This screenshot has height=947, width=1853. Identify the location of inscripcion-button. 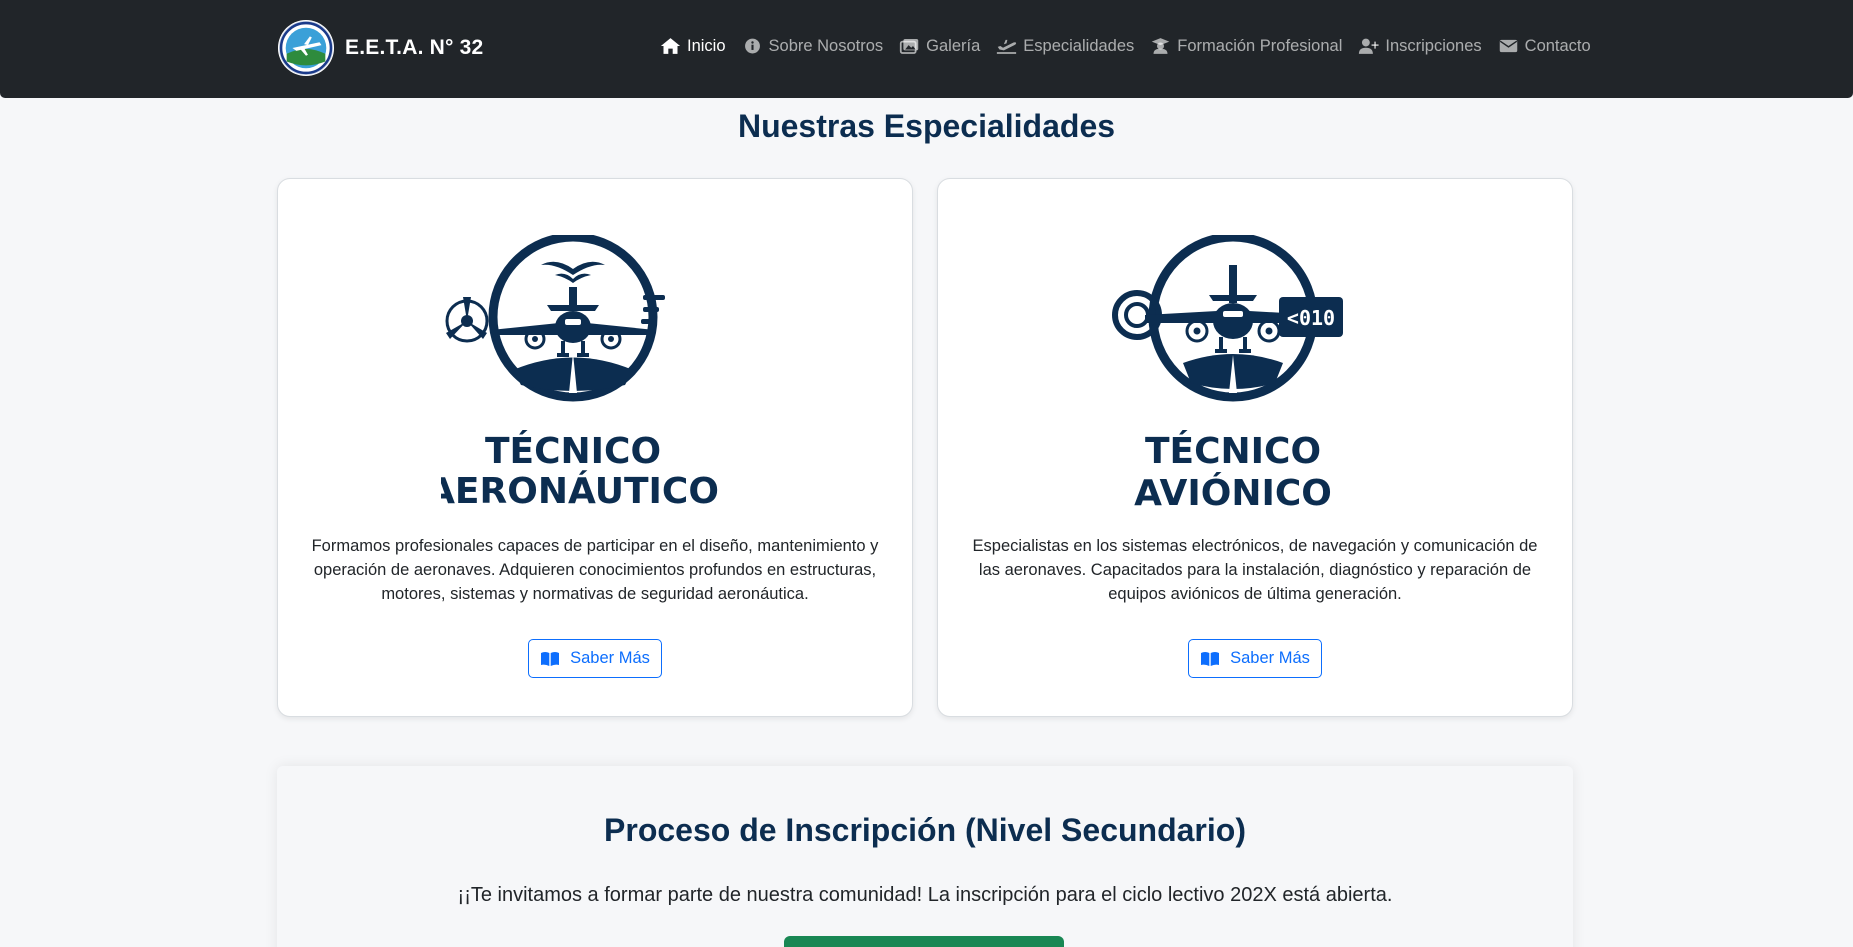
(924, 941).